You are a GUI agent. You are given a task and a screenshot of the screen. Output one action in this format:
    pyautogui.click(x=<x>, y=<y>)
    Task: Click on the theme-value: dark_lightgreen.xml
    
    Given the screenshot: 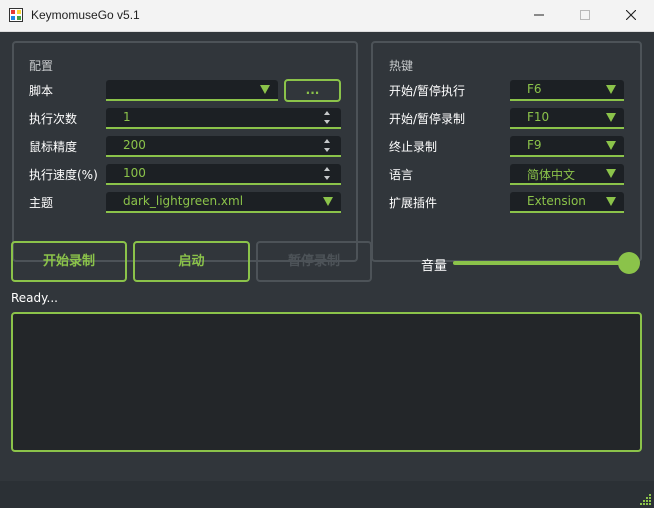 What is the action you would take?
    pyautogui.click(x=183, y=201)
    